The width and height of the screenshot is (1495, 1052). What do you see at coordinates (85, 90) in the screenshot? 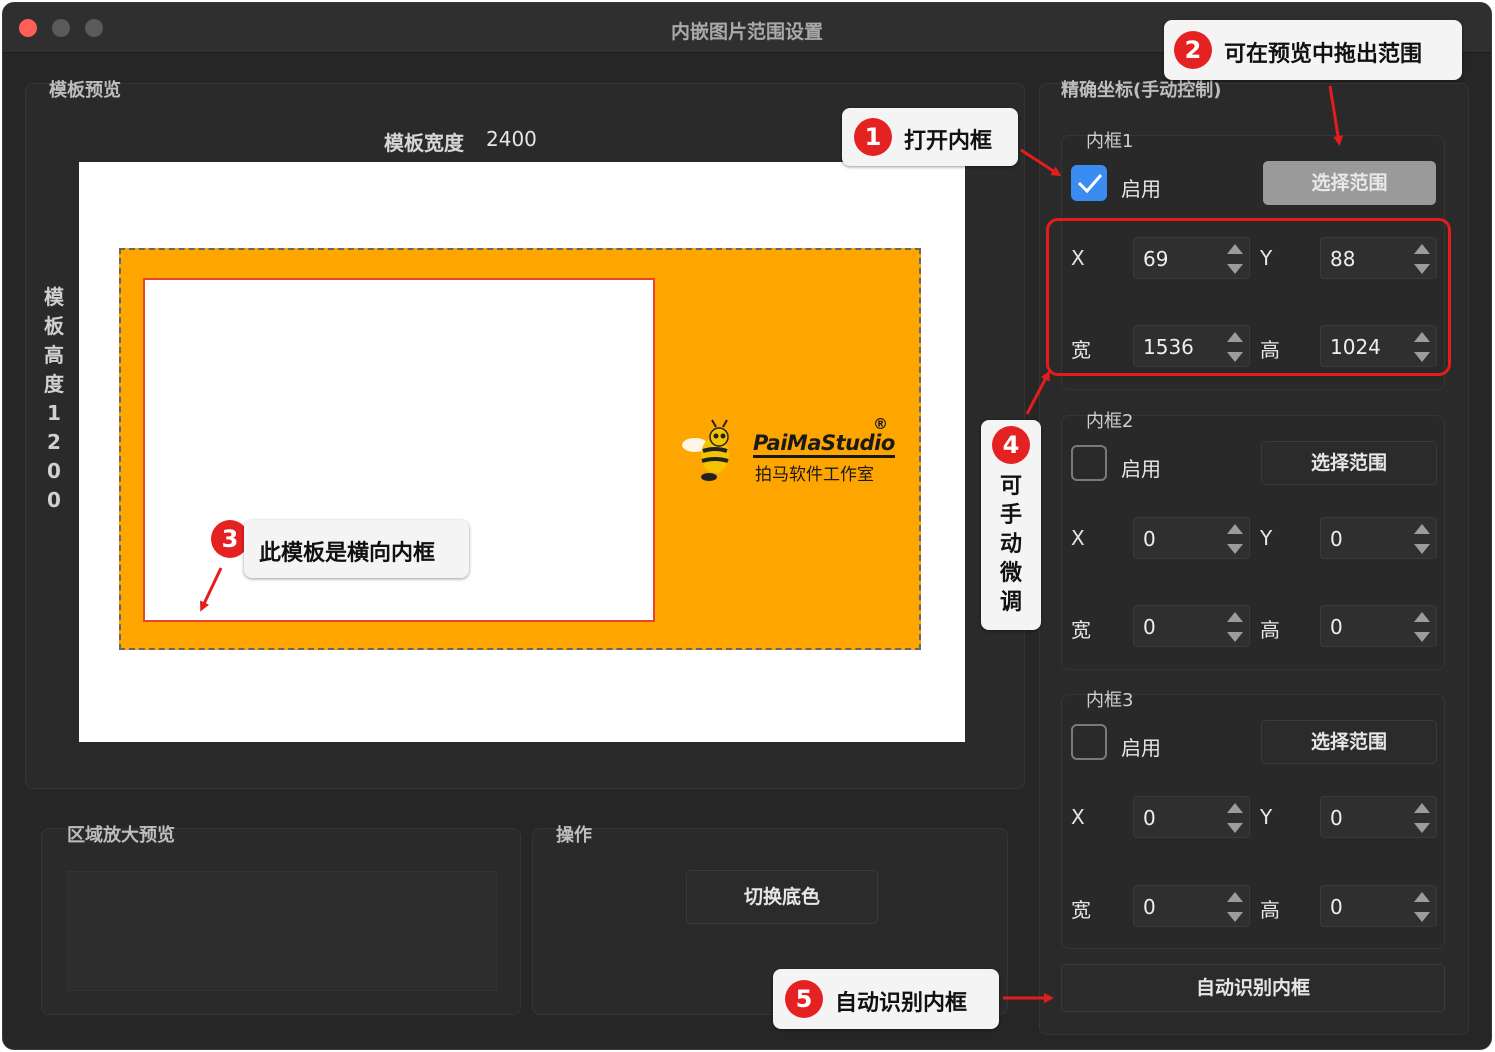
I see `template-preview-label: 模板预览` at bounding box center [85, 90].